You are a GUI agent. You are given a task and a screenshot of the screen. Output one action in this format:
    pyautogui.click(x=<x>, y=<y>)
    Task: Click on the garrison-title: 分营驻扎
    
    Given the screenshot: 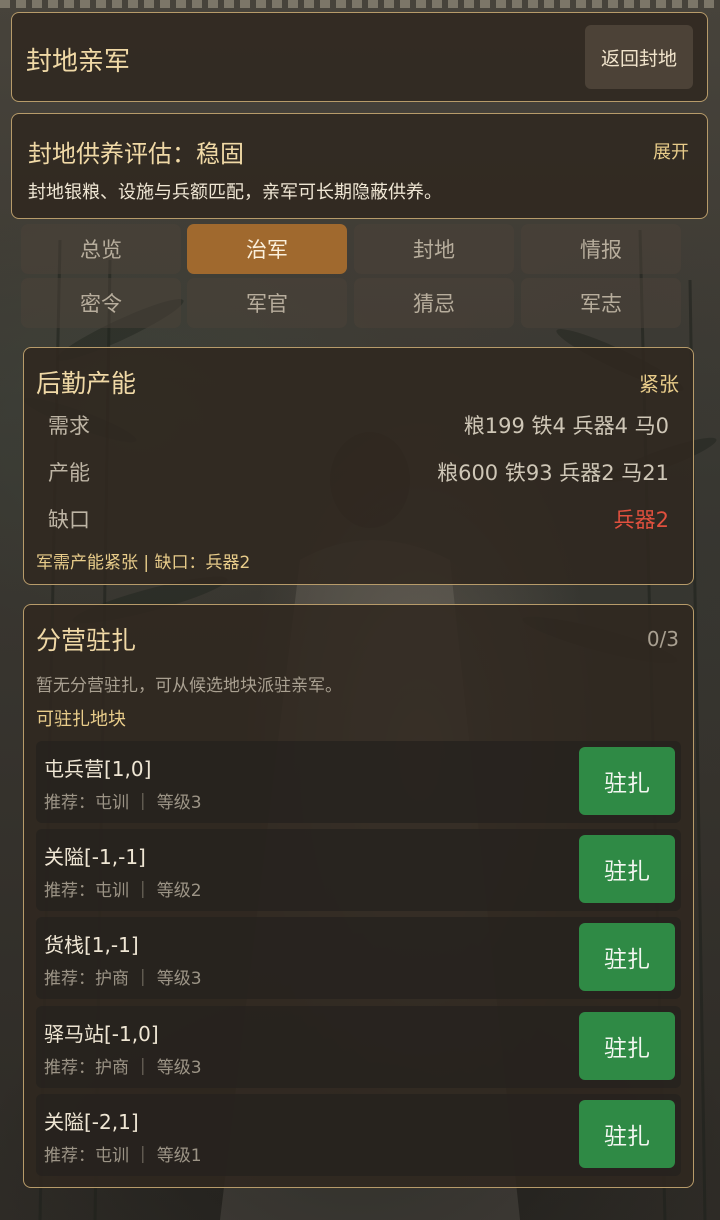 What is the action you would take?
    pyautogui.click(x=86, y=640)
    